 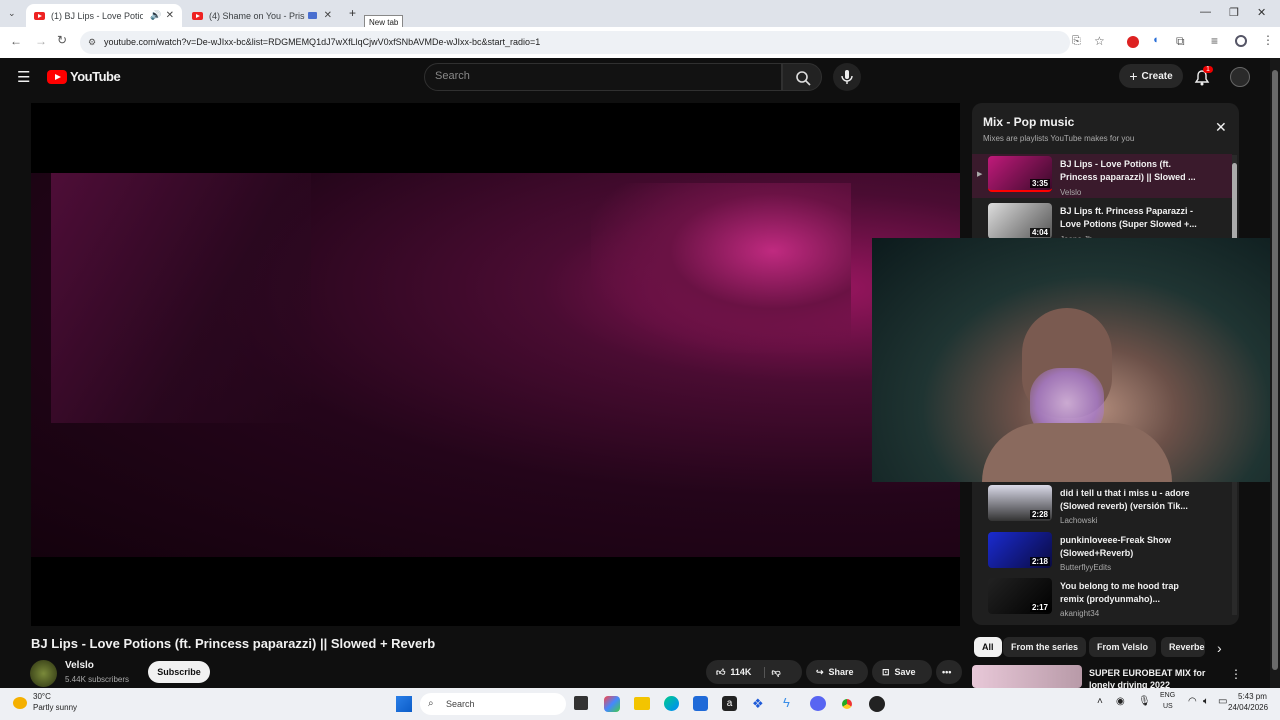 What do you see at coordinates (1155, 40) in the screenshot?
I see `sound-extension-icon: ◖` at bounding box center [1155, 40].